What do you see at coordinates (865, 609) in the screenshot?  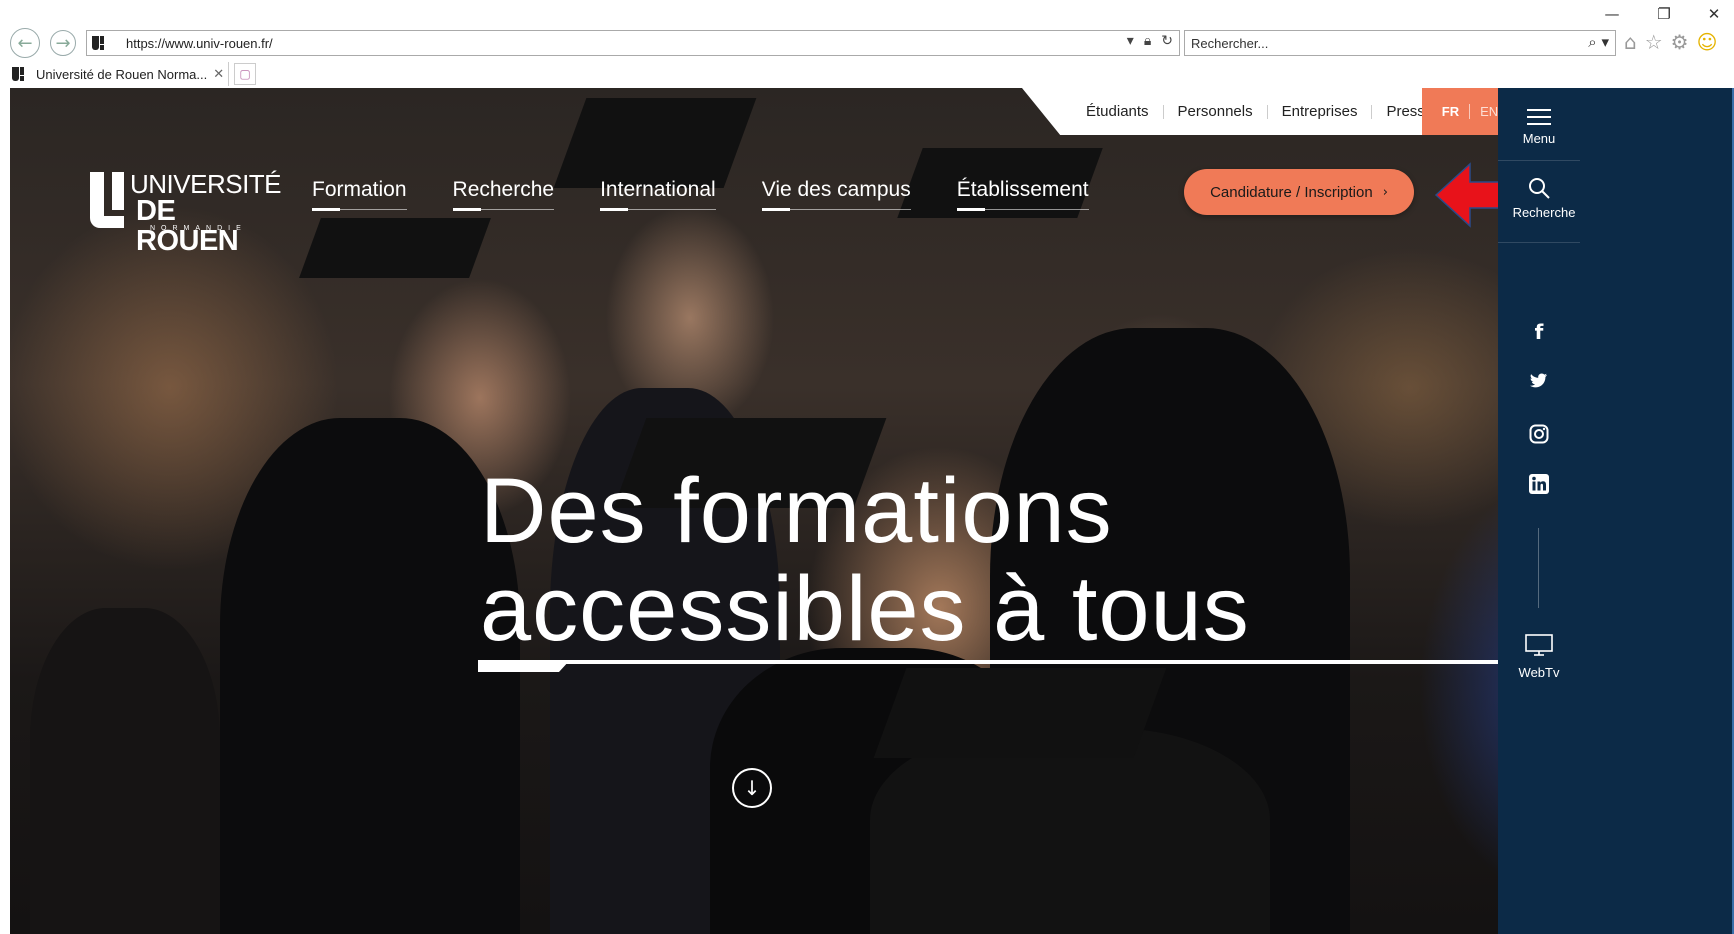 I see `headline-line2: accessibles à tous` at bounding box center [865, 609].